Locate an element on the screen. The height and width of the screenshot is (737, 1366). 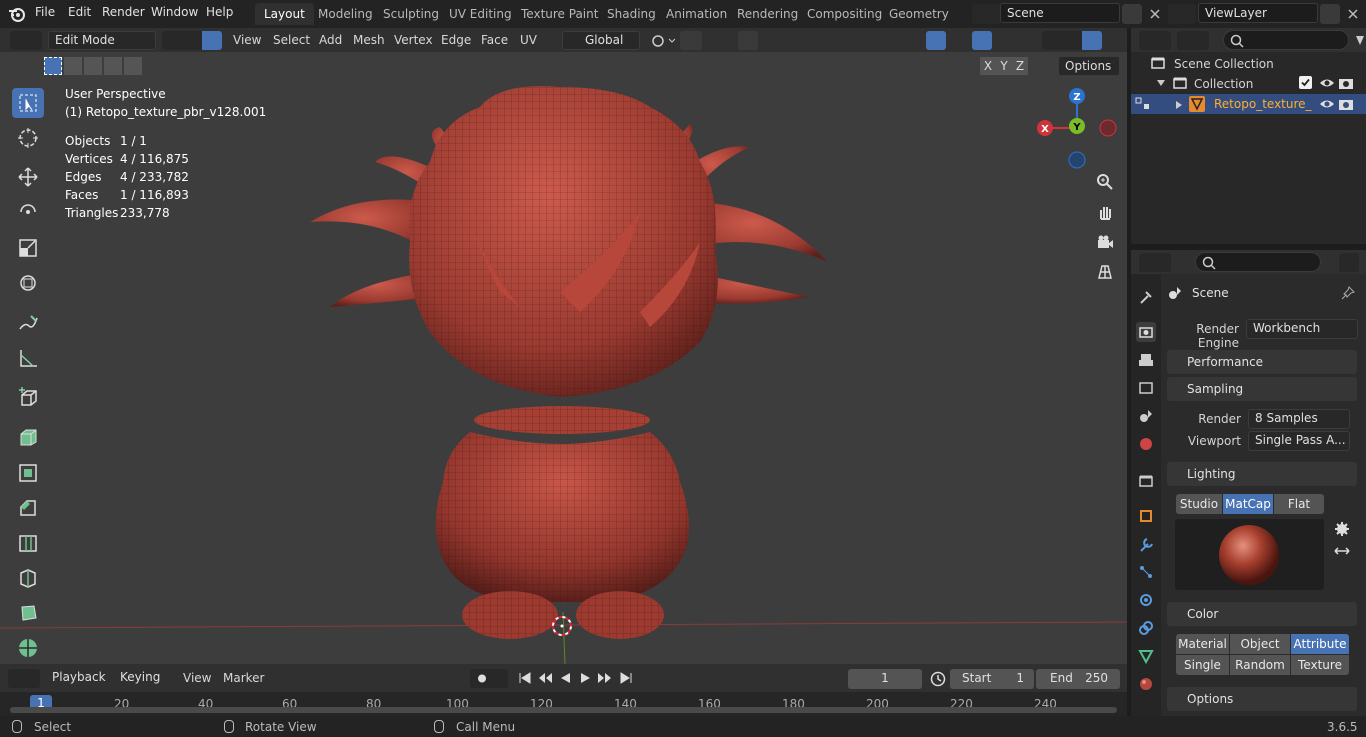
collection-label: Collection is located at coordinates (1223, 84).